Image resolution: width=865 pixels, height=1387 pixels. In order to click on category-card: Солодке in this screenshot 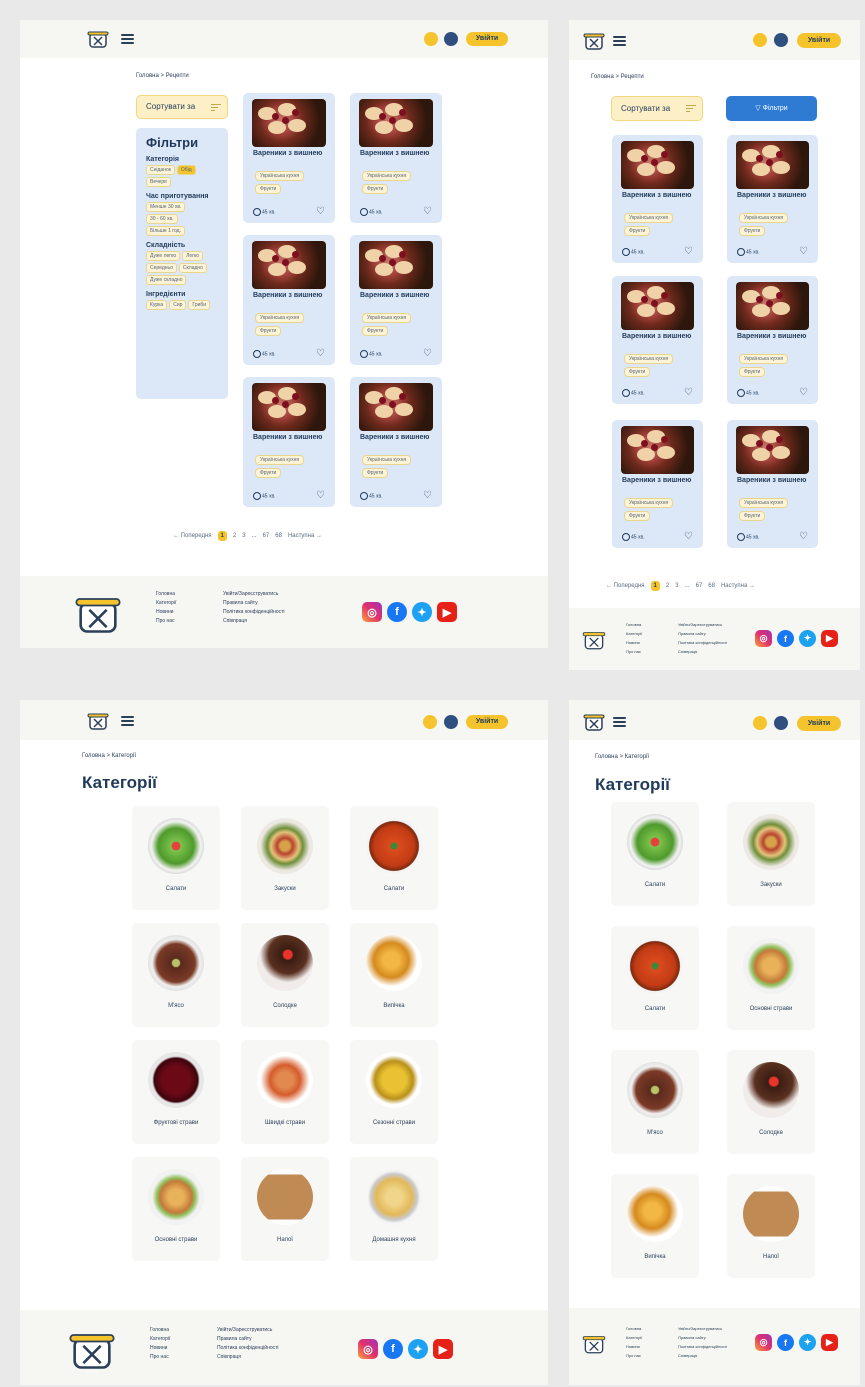, I will do `click(285, 975)`.